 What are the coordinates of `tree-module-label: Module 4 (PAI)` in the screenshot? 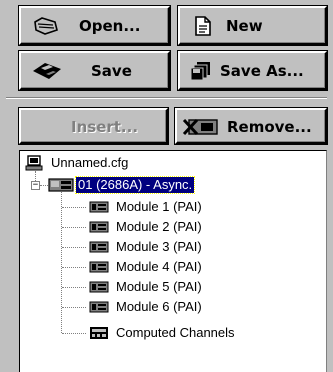 It's located at (159, 266).